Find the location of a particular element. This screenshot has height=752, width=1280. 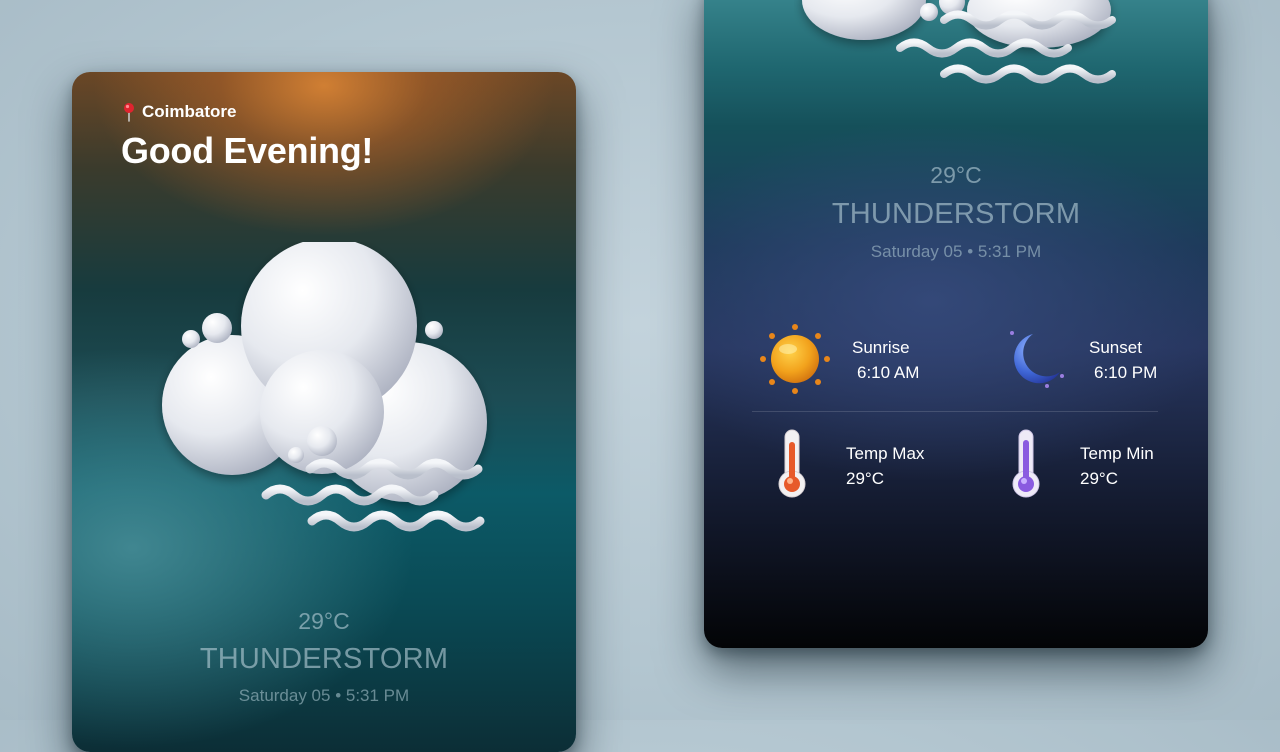

sunset-item: Sunset 6:10 PM is located at coordinates (1100, 364).